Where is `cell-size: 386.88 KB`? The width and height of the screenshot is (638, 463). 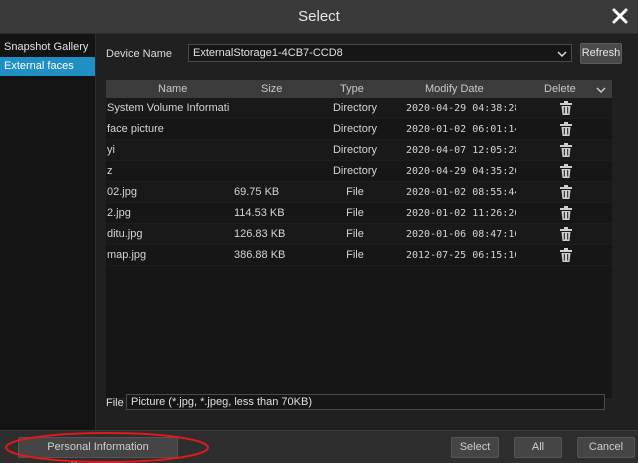 cell-size: 386.88 KB is located at coordinates (260, 255).